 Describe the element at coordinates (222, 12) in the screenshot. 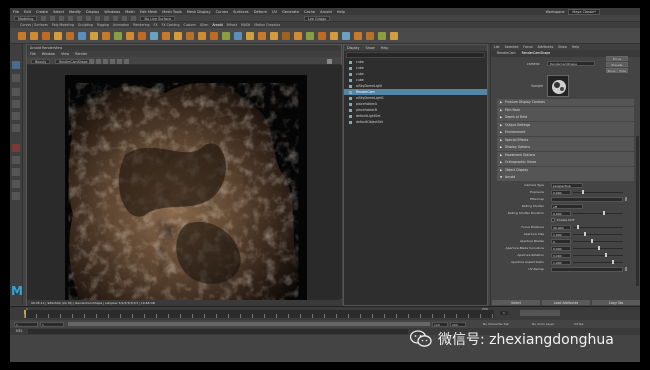

I see `menu-curves: Curves` at that location.